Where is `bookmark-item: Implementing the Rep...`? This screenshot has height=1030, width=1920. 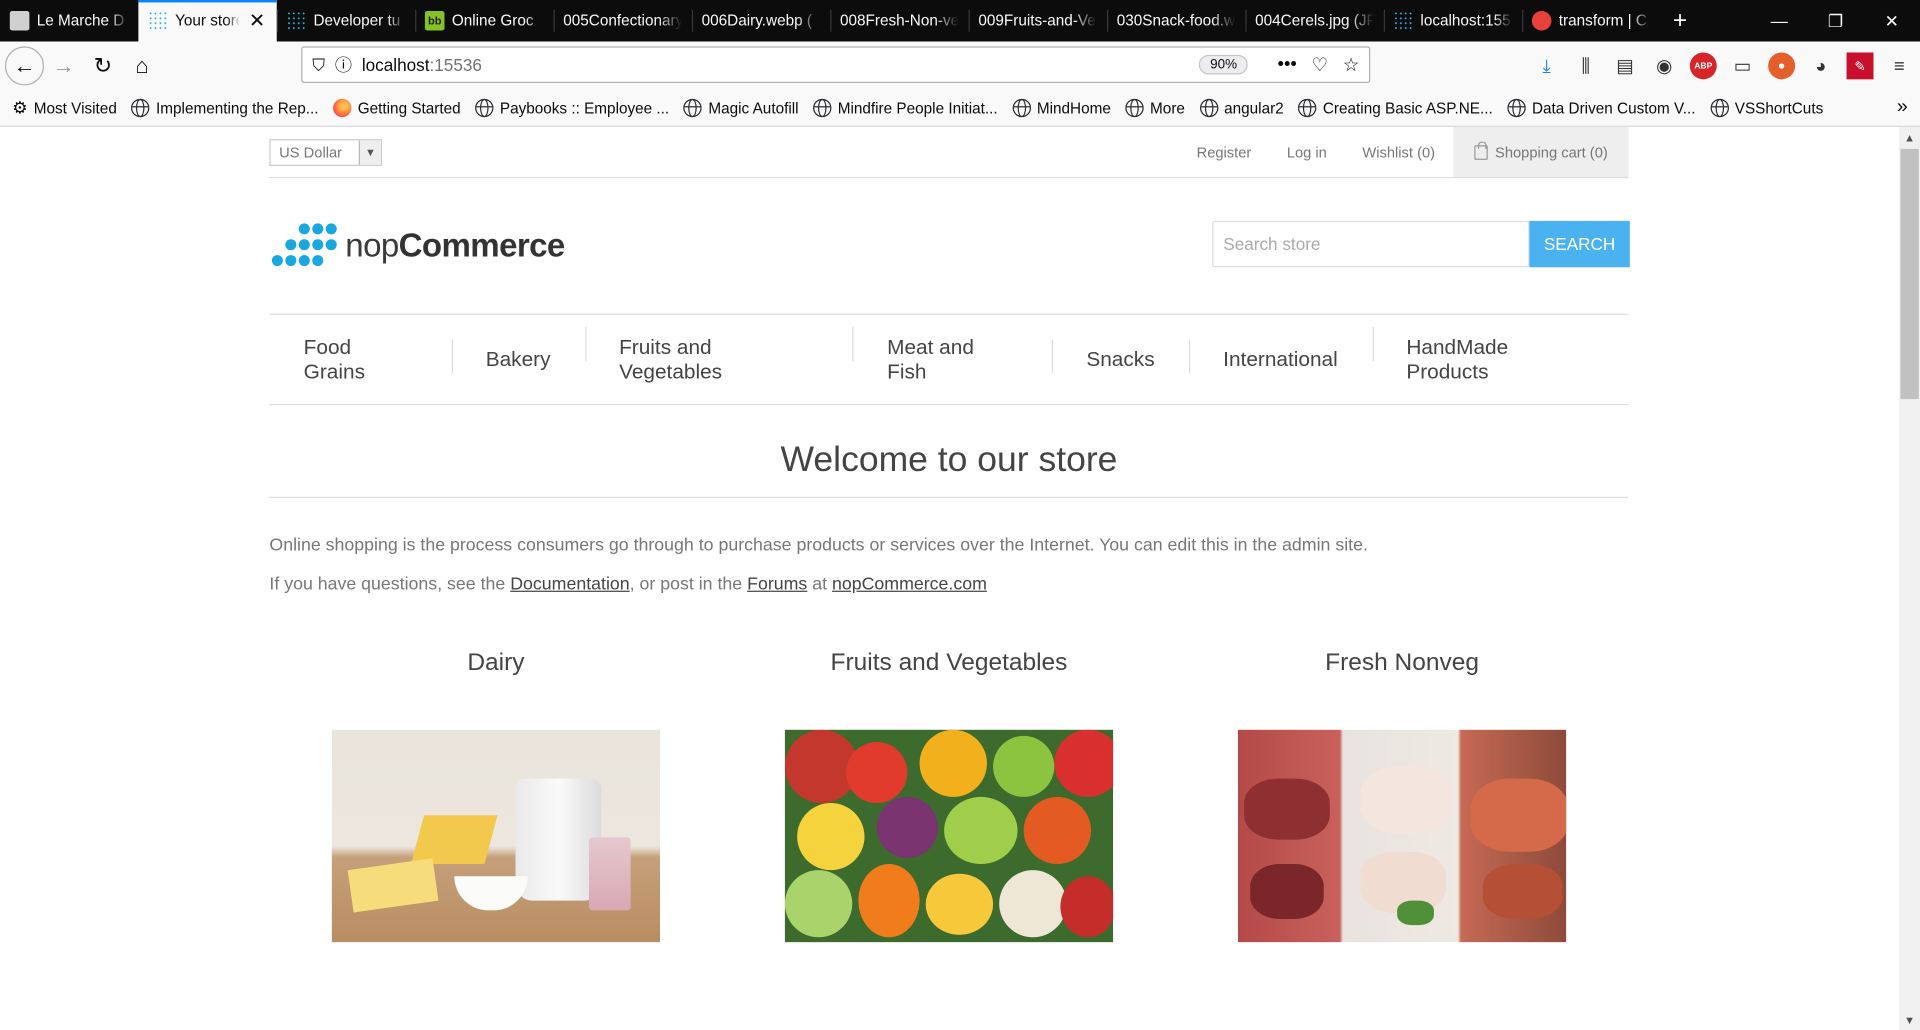 bookmark-item: Implementing the Rep... is located at coordinates (225, 108).